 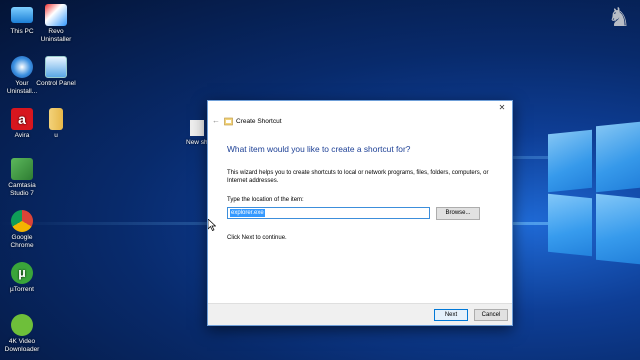 I want to click on desktop-icon-camtasia: Camtasia Studio 7, so click(x=22, y=178).